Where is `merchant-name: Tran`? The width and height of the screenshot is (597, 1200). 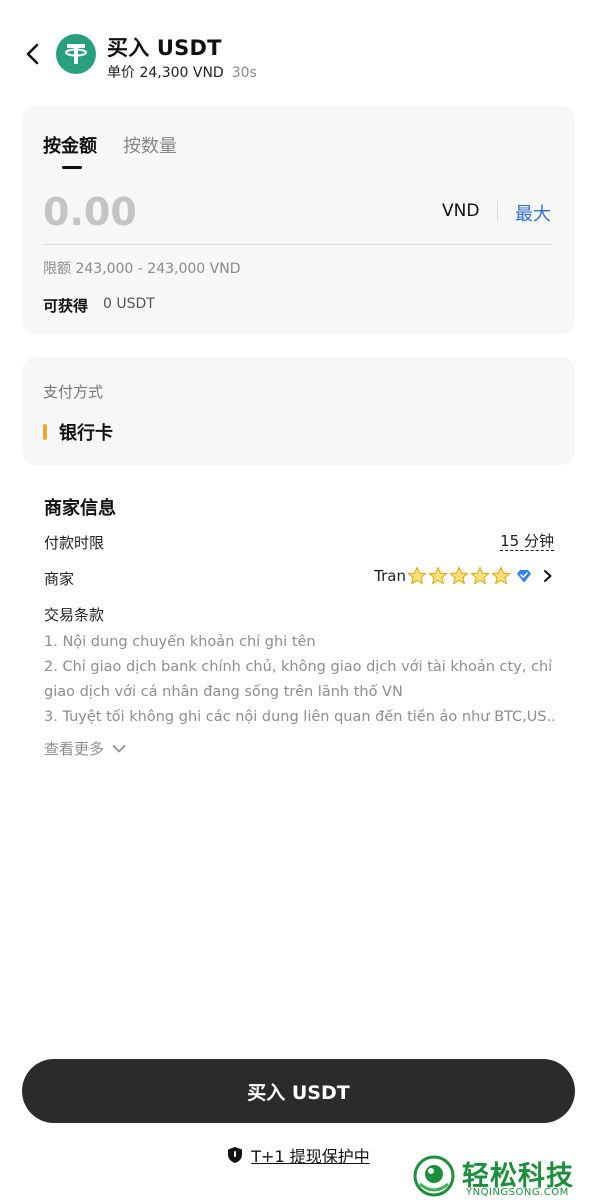 merchant-name: Tran is located at coordinates (390, 576).